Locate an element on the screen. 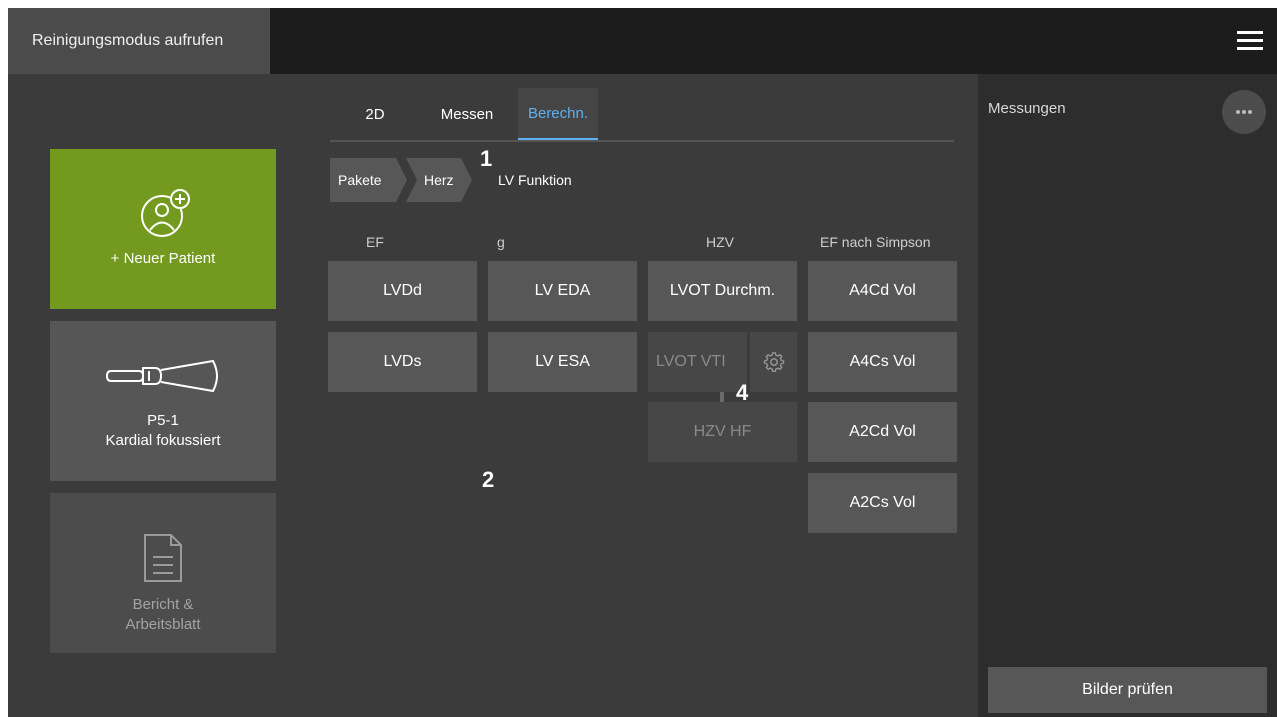 Image resolution: width=1277 pixels, height=717 pixels. report-worksheet-button: Bericht & Arbeitsblatt is located at coordinates (163, 573).